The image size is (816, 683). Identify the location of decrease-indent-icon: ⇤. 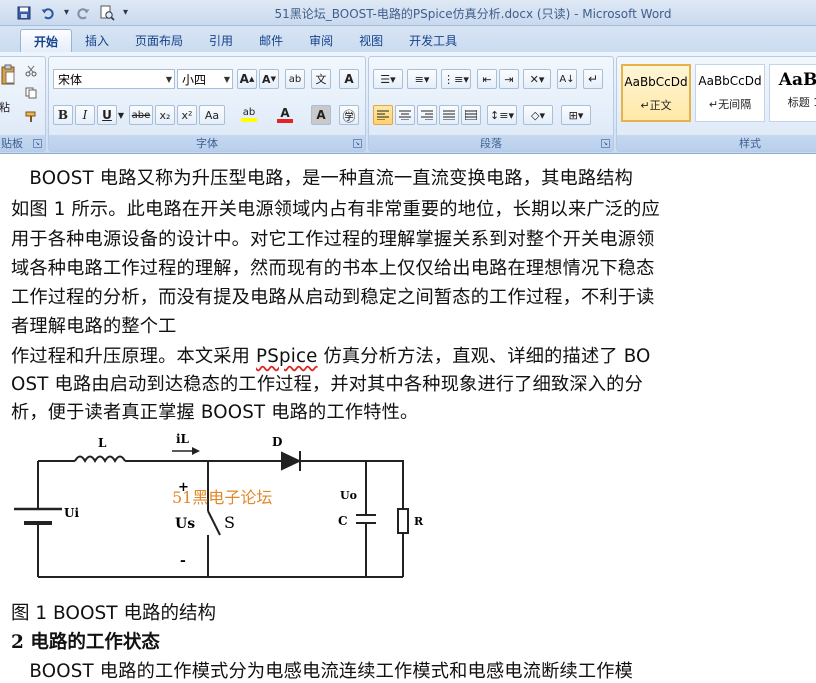
(487, 79).